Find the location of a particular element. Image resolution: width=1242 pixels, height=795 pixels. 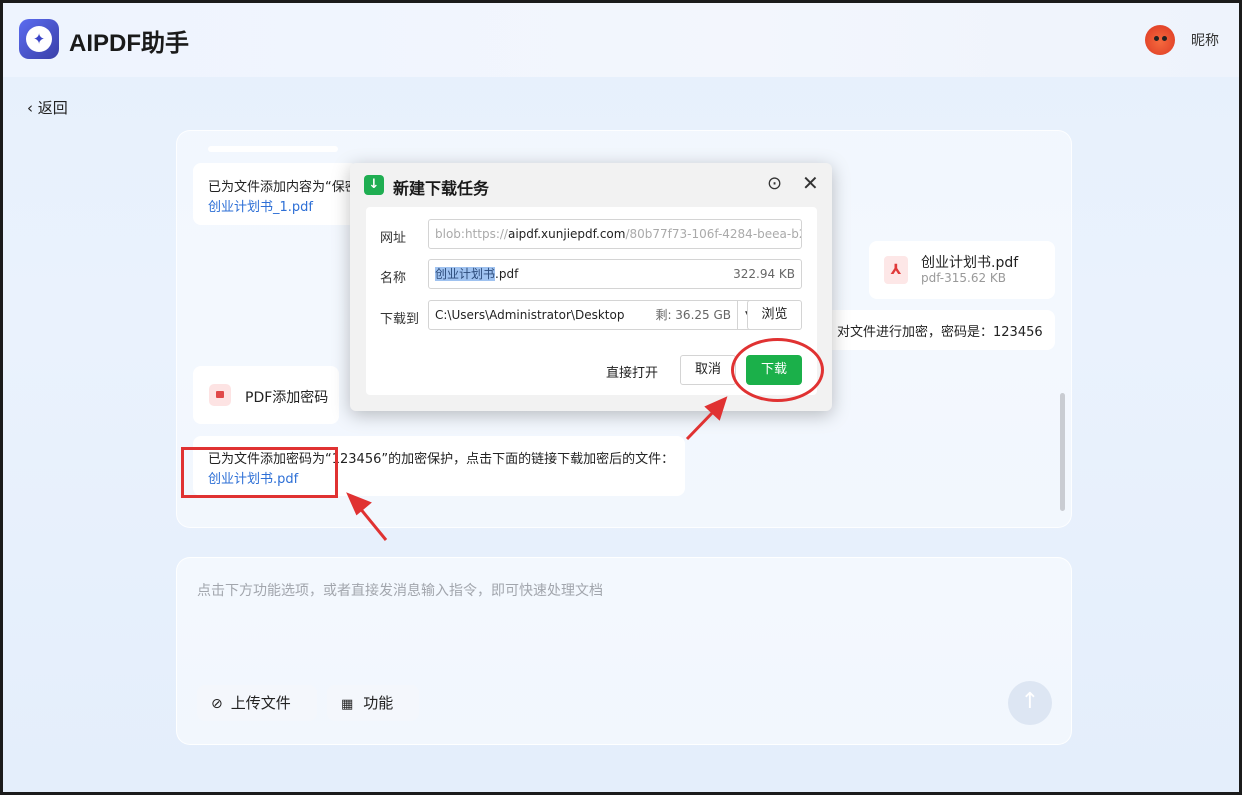

annotation-arrowhead is located at coordinates (359, 504).